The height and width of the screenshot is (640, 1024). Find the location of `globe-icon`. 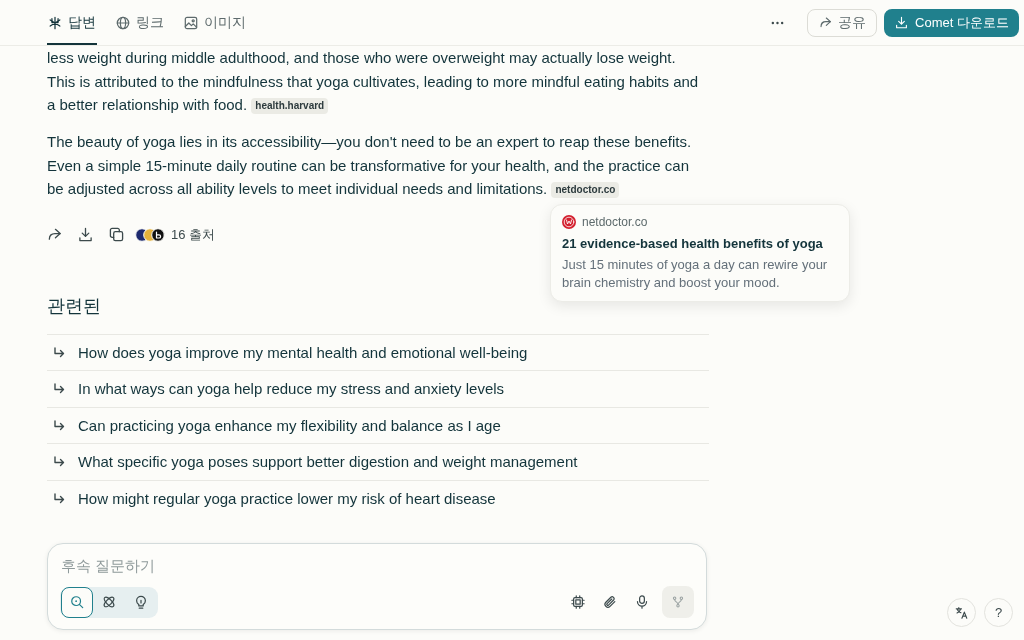

globe-icon is located at coordinates (123, 22).